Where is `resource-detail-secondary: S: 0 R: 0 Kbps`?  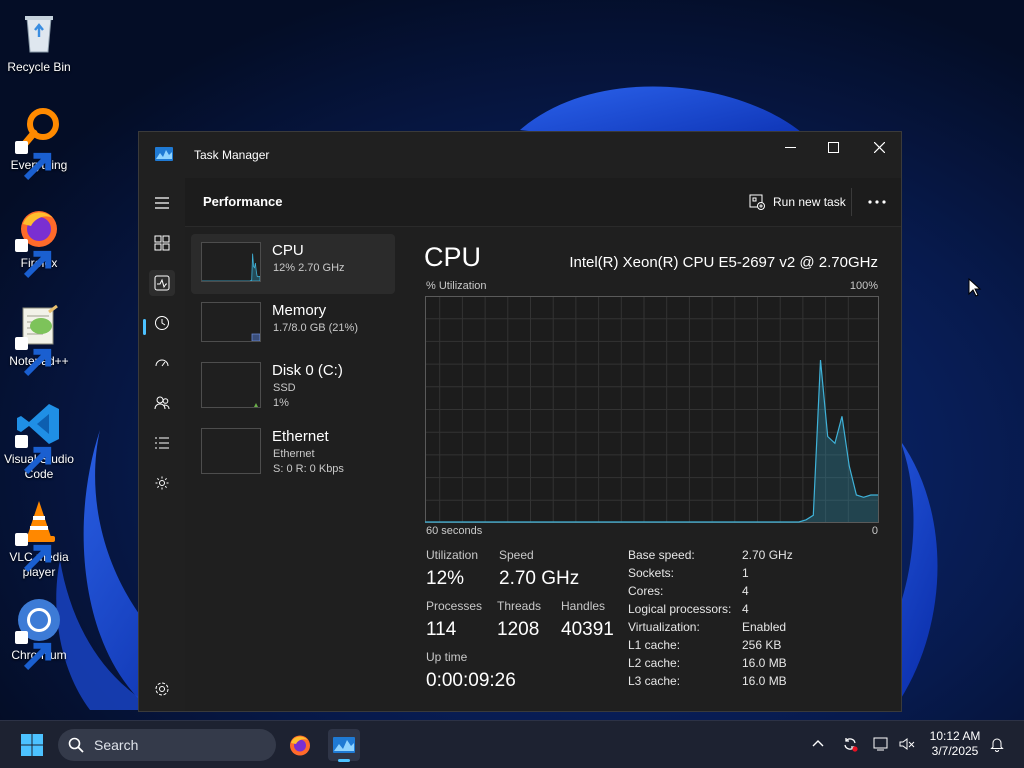 resource-detail-secondary: S: 0 R: 0 Kbps is located at coordinates (308, 469).